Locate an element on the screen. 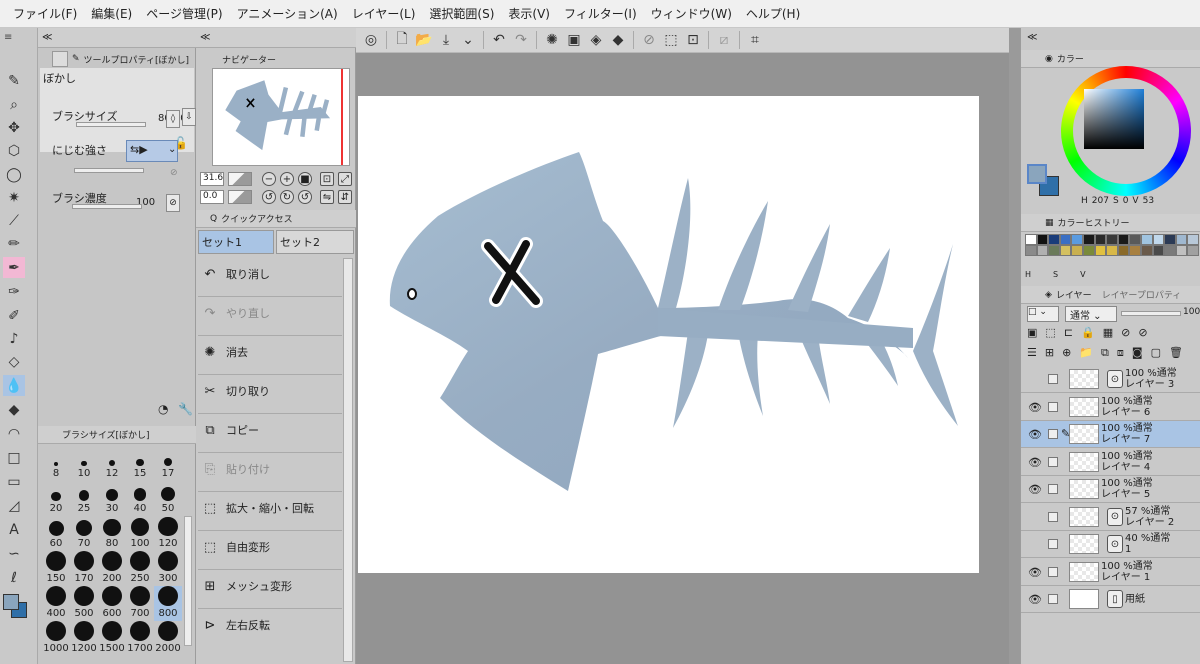  clear-outside-icon: ▣ is located at coordinates (574, 40).